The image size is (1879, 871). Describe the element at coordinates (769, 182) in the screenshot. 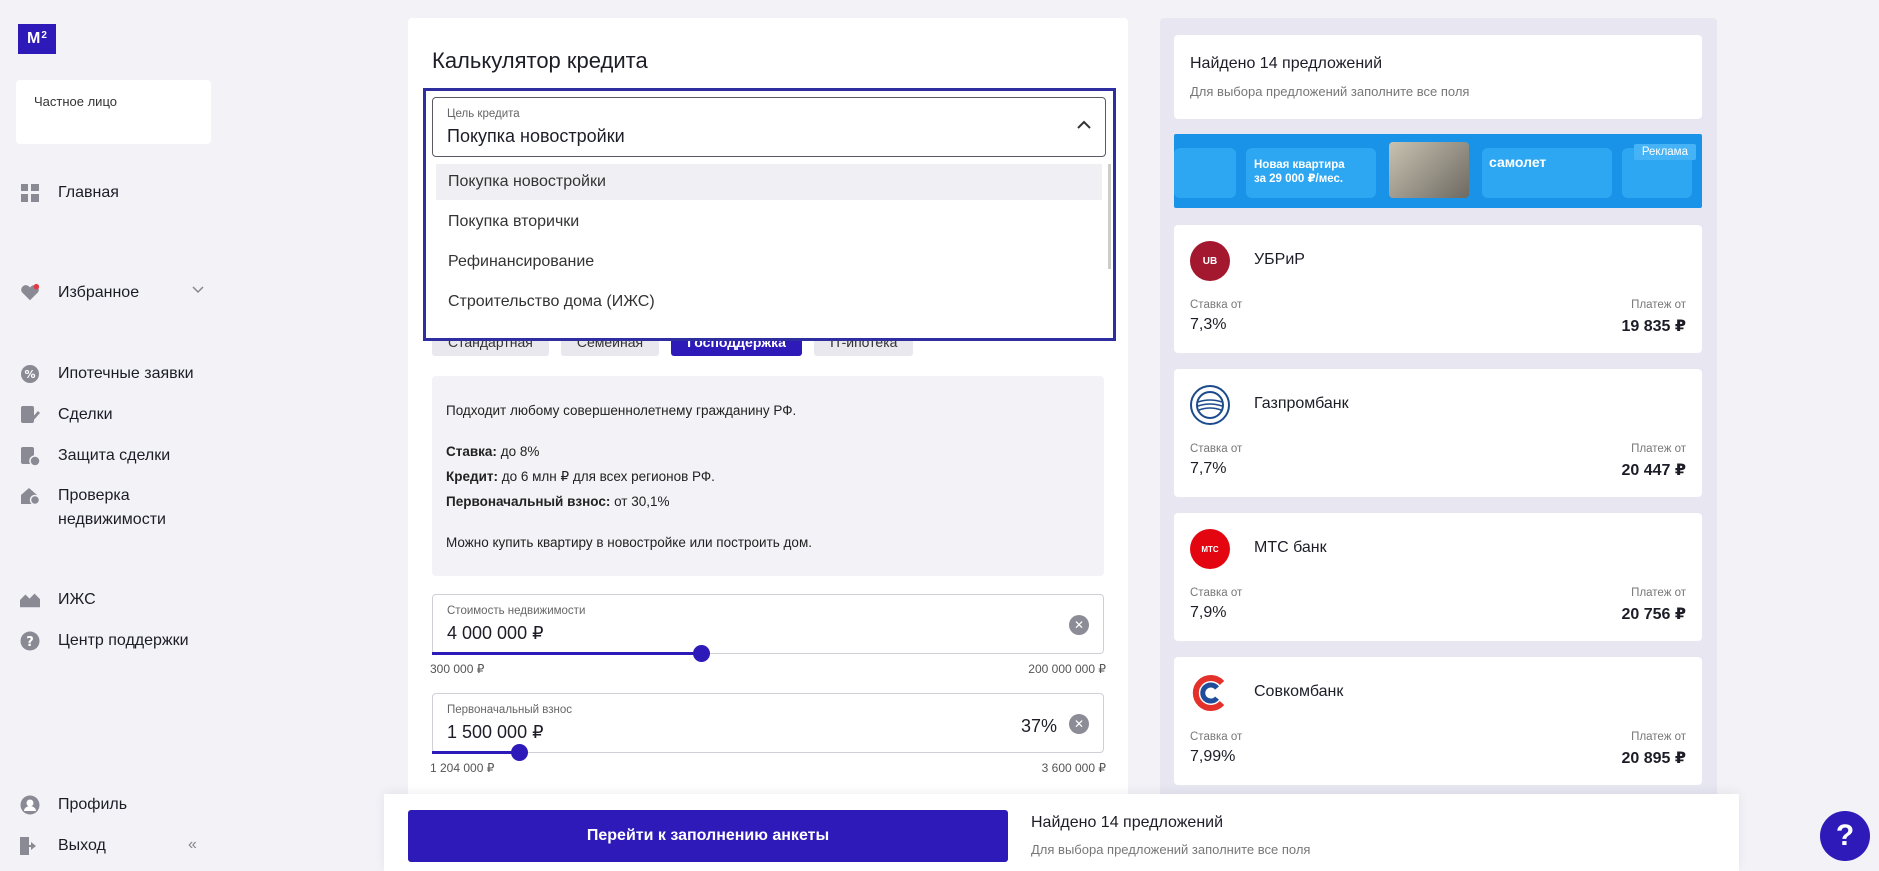

I see `option-new-building: Покупка новостройки` at that location.